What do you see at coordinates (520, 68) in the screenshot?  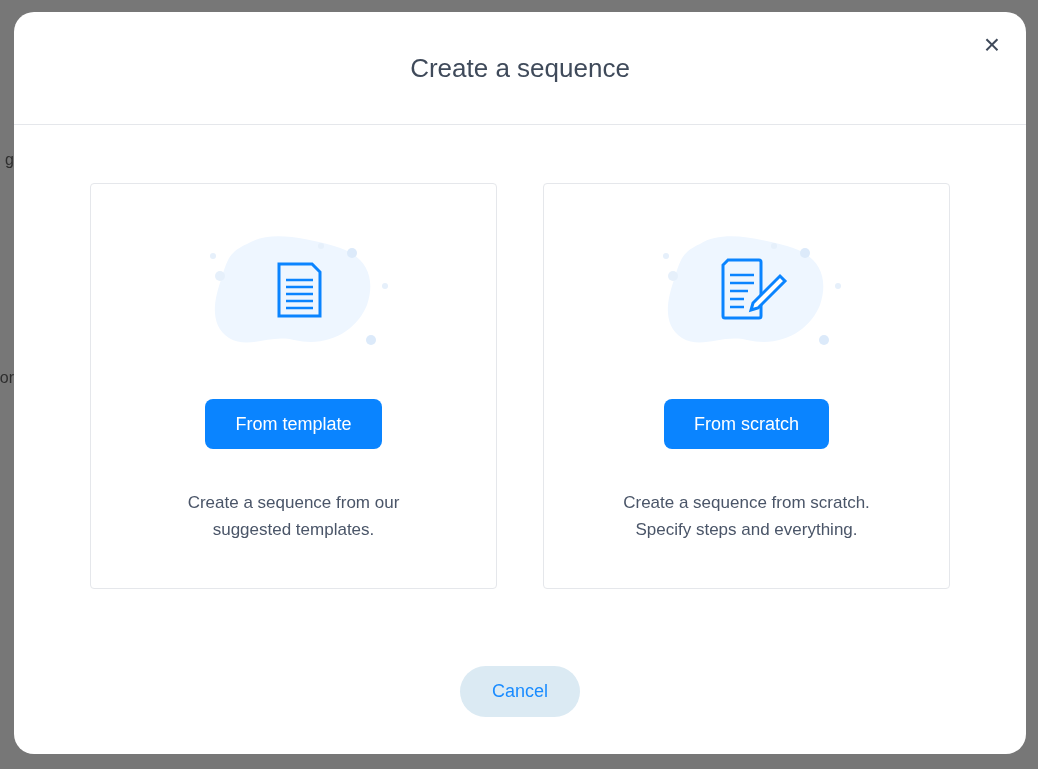 I see `dialog-title: Create a sequence` at bounding box center [520, 68].